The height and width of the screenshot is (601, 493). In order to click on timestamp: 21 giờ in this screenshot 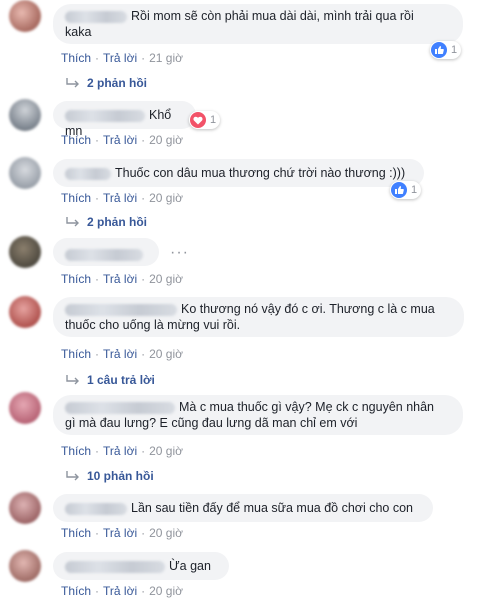, I will do `click(166, 58)`.